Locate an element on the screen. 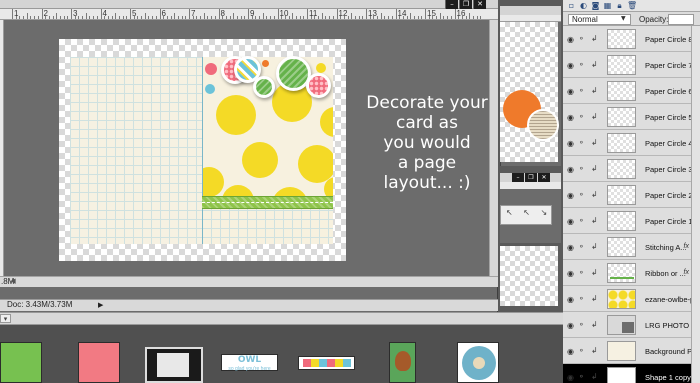 The width and height of the screenshot is (700, 383). fill-adjustment-icon: ◐ is located at coordinates (583, 6).